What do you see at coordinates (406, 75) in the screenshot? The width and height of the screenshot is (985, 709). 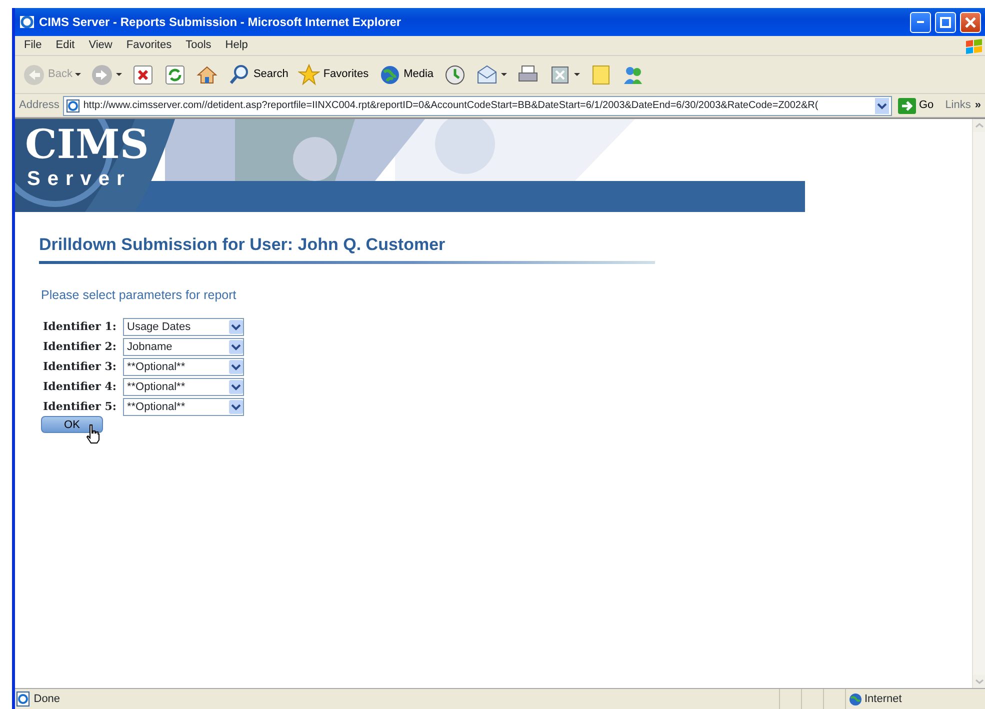 I see `media-button: Media` at bounding box center [406, 75].